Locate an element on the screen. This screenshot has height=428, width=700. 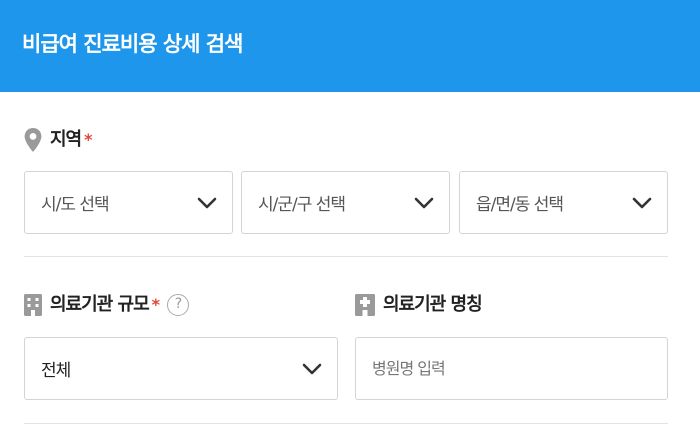
region-label-group: 지역 * is located at coordinates (58, 140).